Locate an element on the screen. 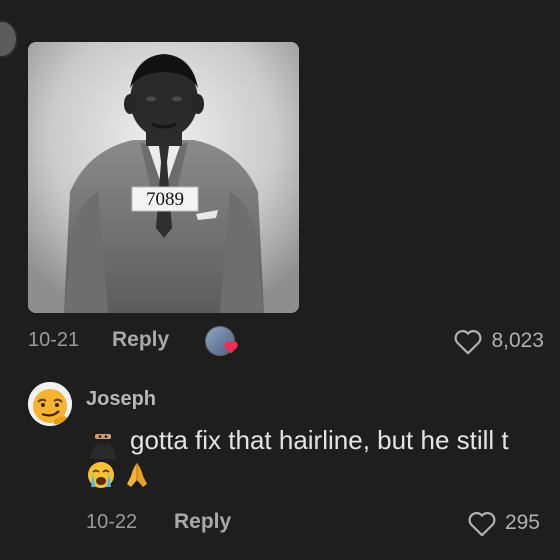 The height and width of the screenshot is (560, 560). comment-text: gotta fix that hairline, but he still t is located at coordinates (319, 440).